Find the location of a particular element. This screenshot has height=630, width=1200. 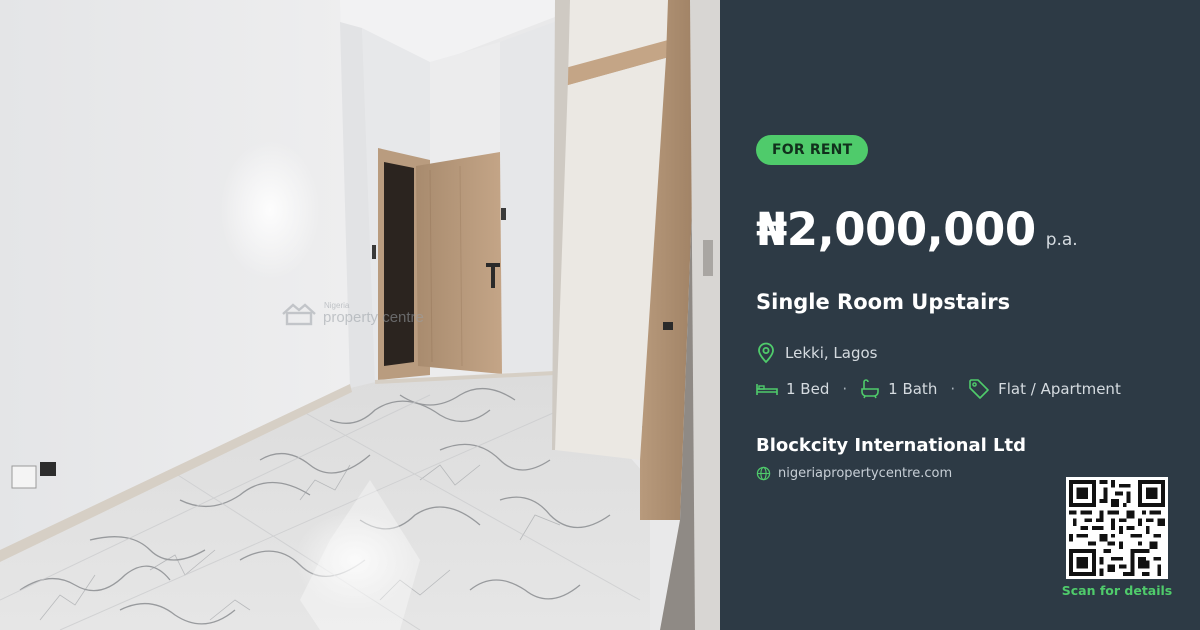

location-text: Lekki, Lagos is located at coordinates (831, 353).